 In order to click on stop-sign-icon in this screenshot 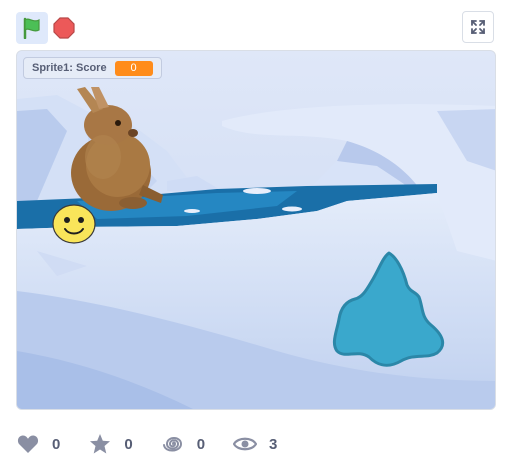, I will do `click(64, 28)`.